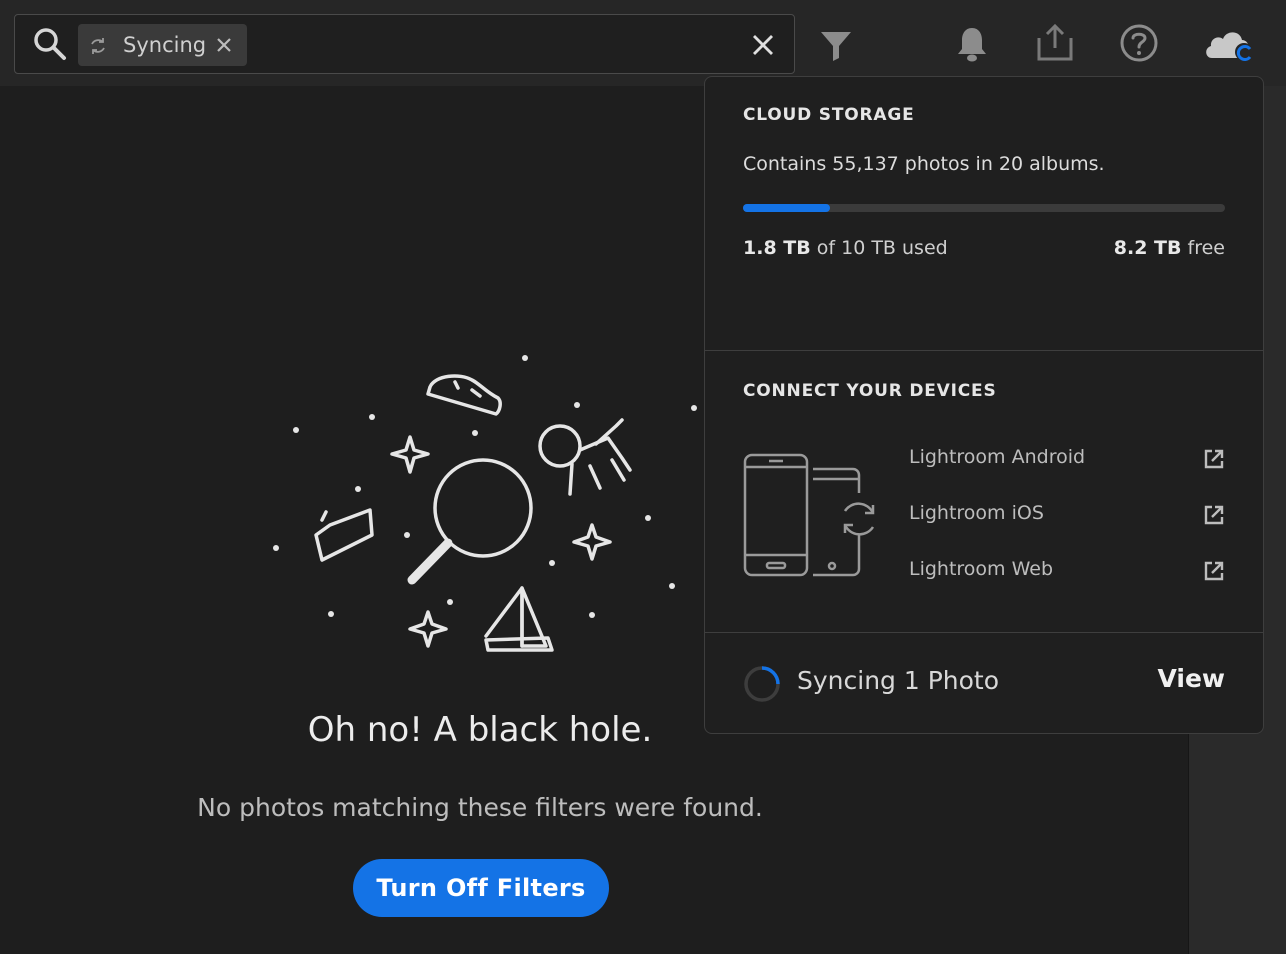 This screenshot has width=1286, height=954. Describe the element at coordinates (1191, 678) in the screenshot. I see `view-sync-link: View` at that location.